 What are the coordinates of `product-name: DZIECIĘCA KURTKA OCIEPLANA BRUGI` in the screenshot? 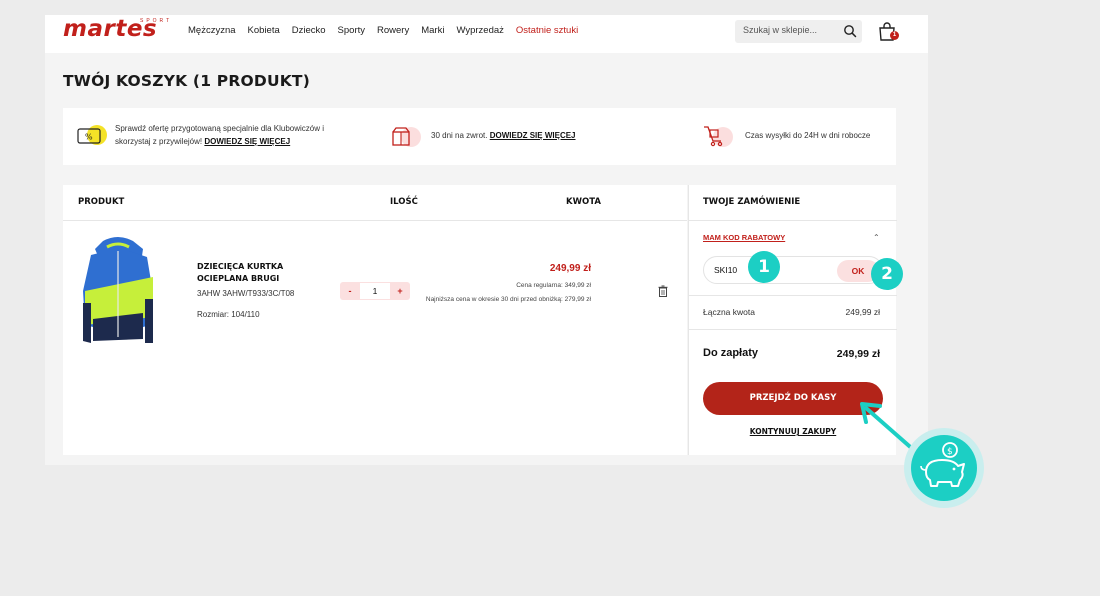 It's located at (257, 273).